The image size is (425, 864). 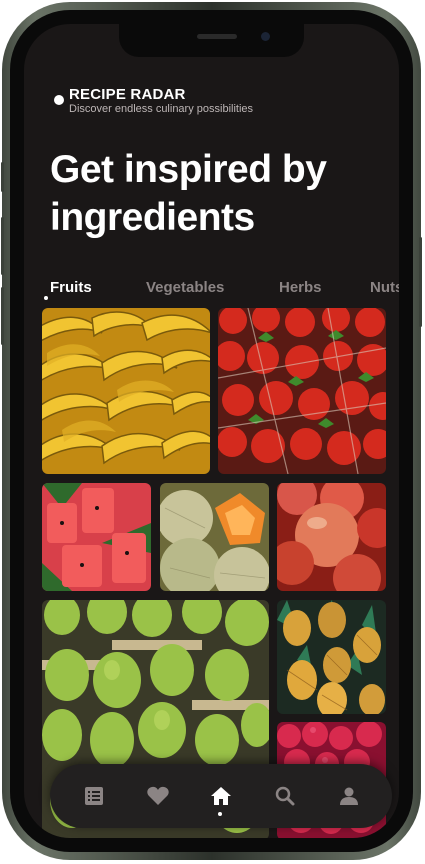 I want to click on front-camera, so click(x=265, y=36).